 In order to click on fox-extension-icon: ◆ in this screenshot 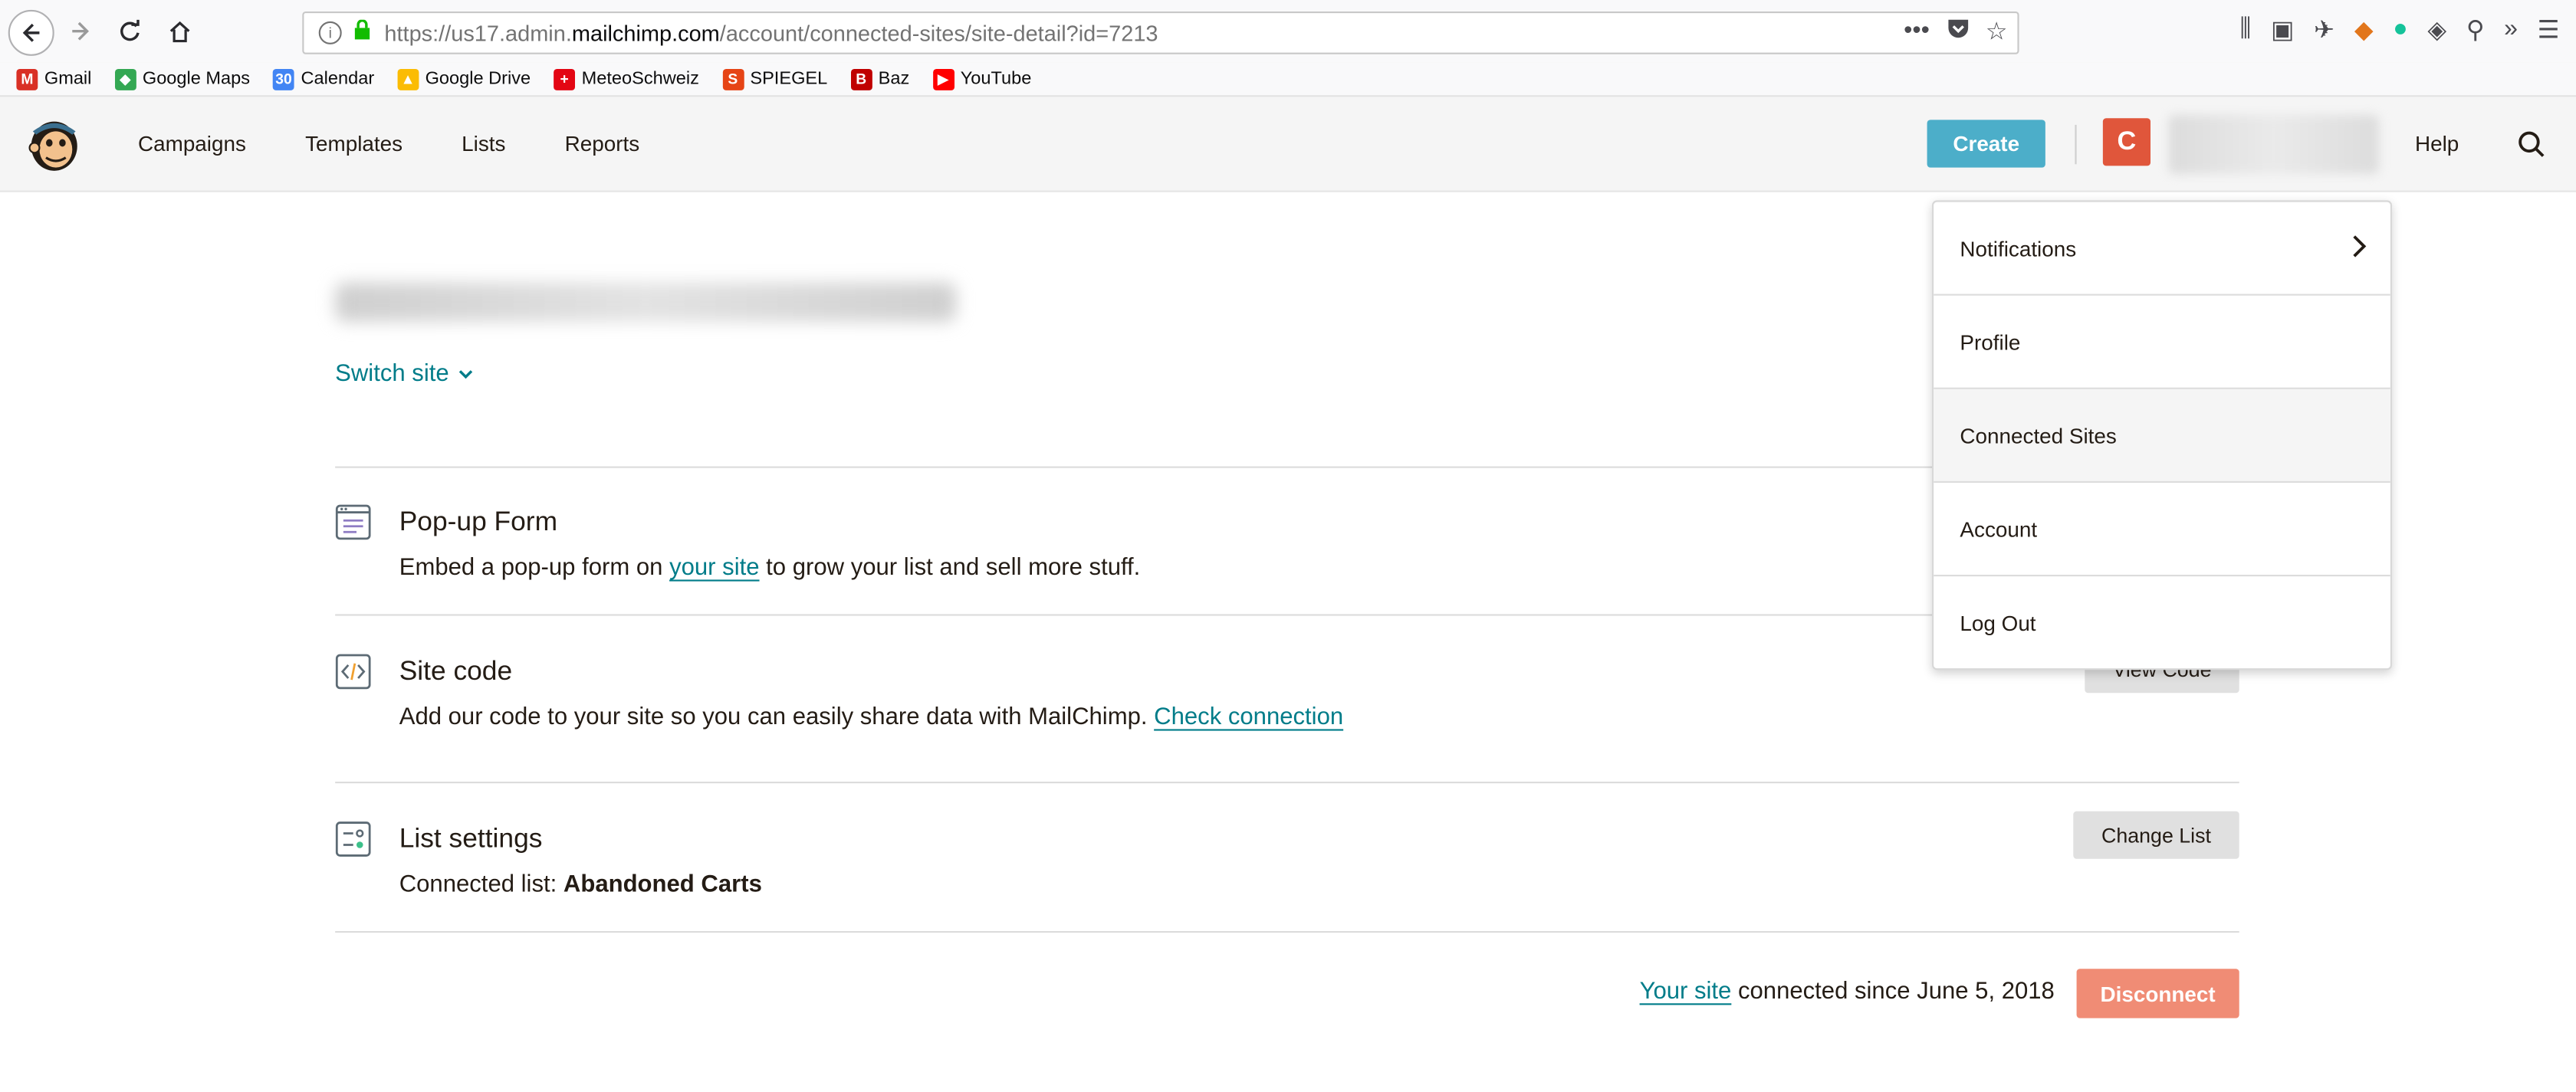, I will do `click(2364, 29)`.